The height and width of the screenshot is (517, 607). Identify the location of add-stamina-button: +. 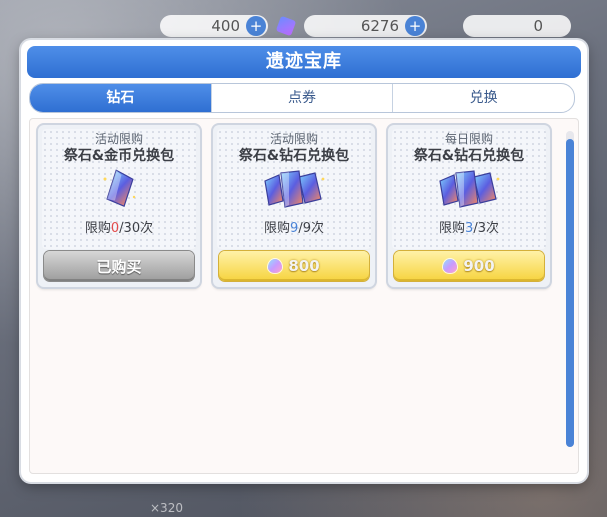
(256, 26).